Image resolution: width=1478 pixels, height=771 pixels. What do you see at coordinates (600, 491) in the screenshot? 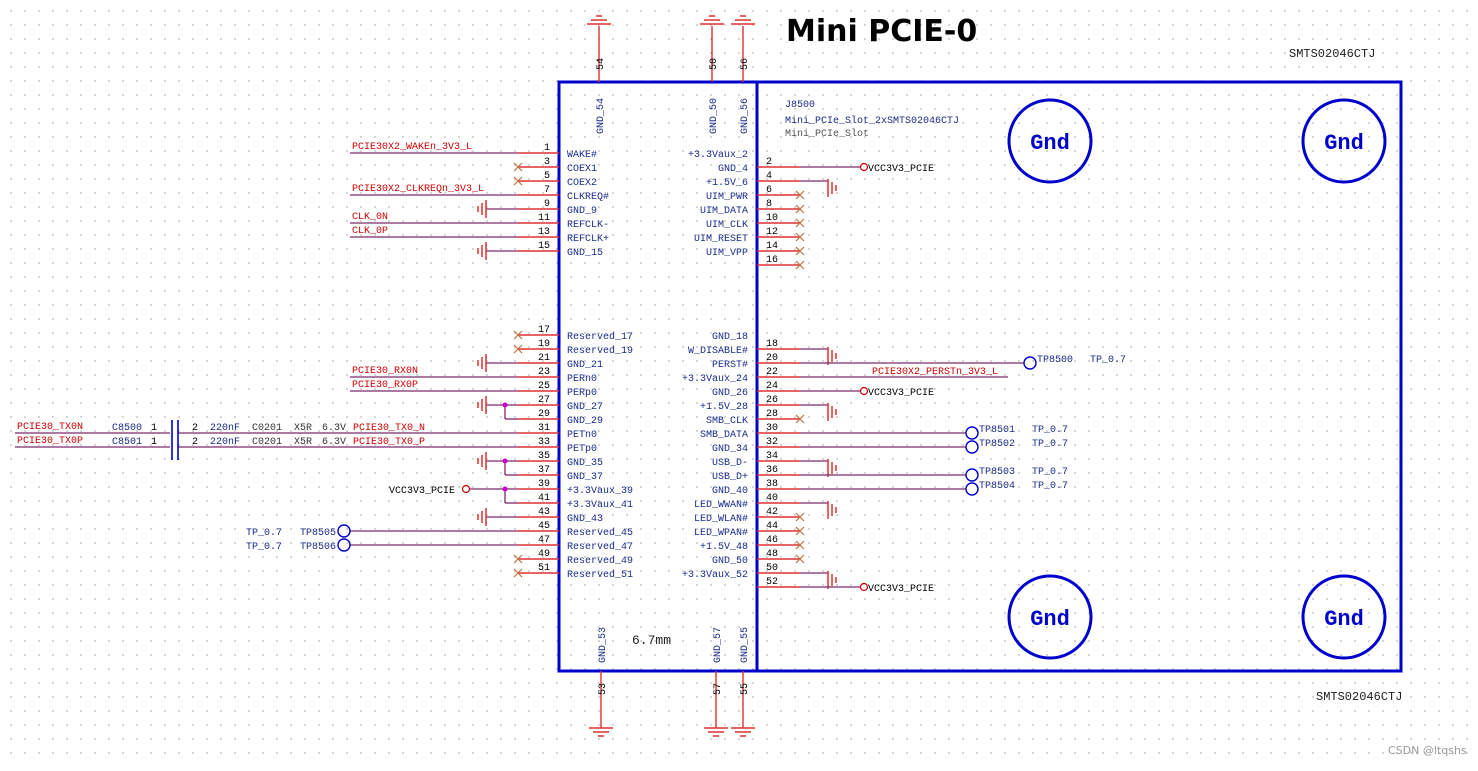
I see `pin-name: +3.3Vaux_39` at bounding box center [600, 491].